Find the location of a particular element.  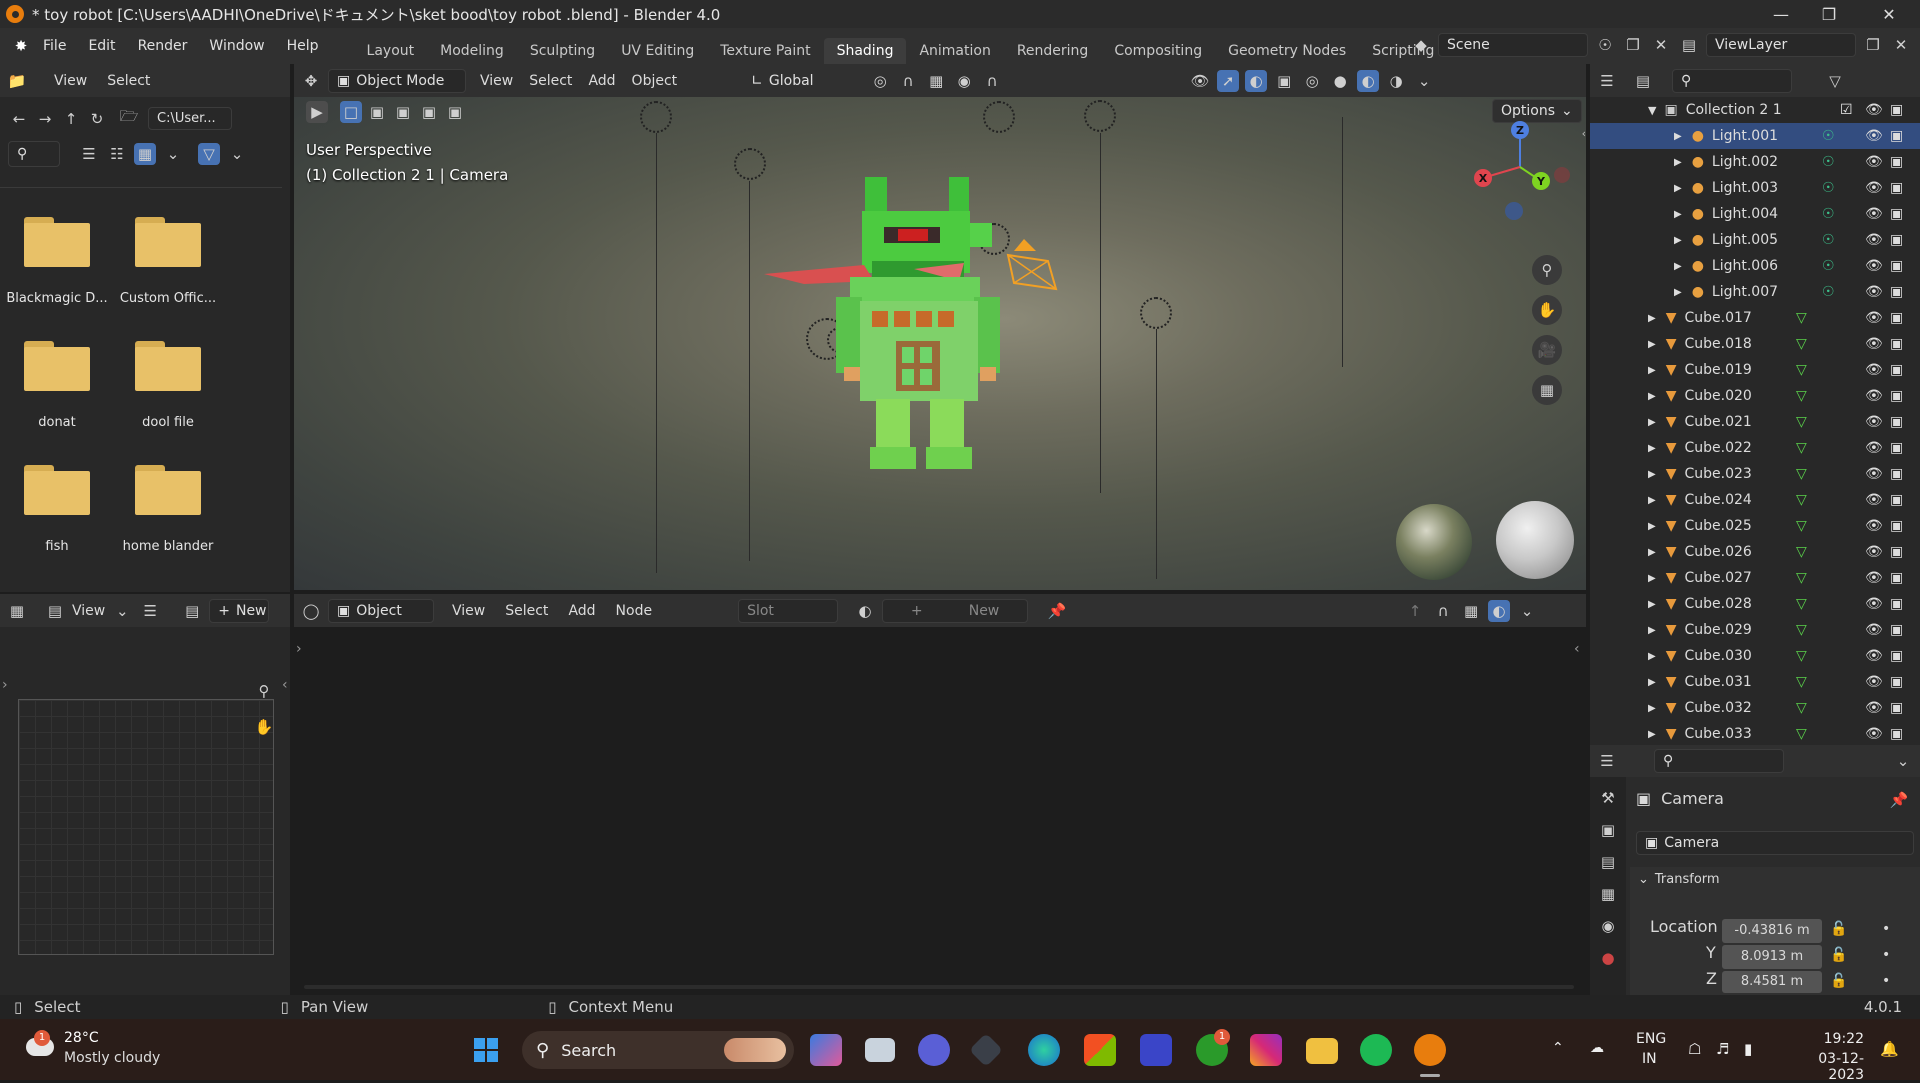

select-invert-icon: ▣ is located at coordinates (429, 112).